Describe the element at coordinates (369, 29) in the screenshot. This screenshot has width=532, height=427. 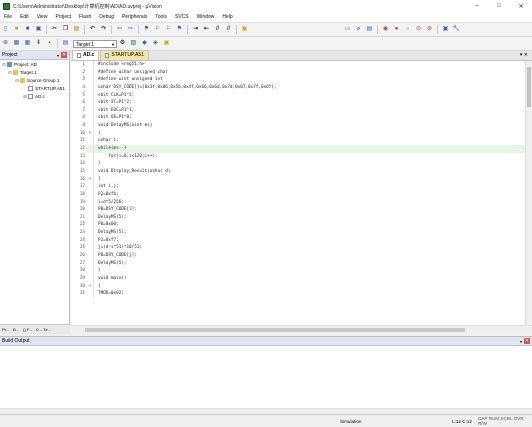
I see `incremental-find-icon: ▤` at that location.